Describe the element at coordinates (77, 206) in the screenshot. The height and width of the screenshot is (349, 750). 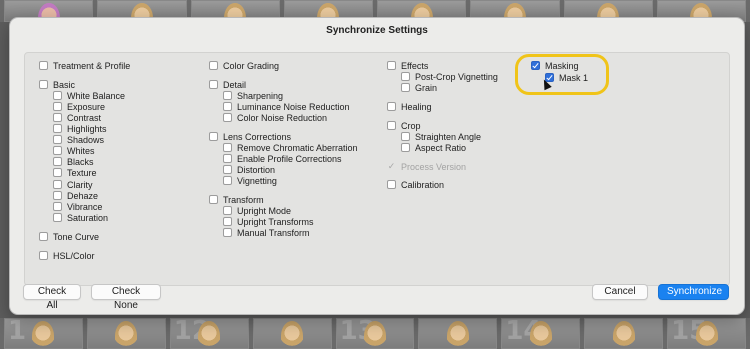
I see `checkbox-vibrance: Vibrance` at that location.